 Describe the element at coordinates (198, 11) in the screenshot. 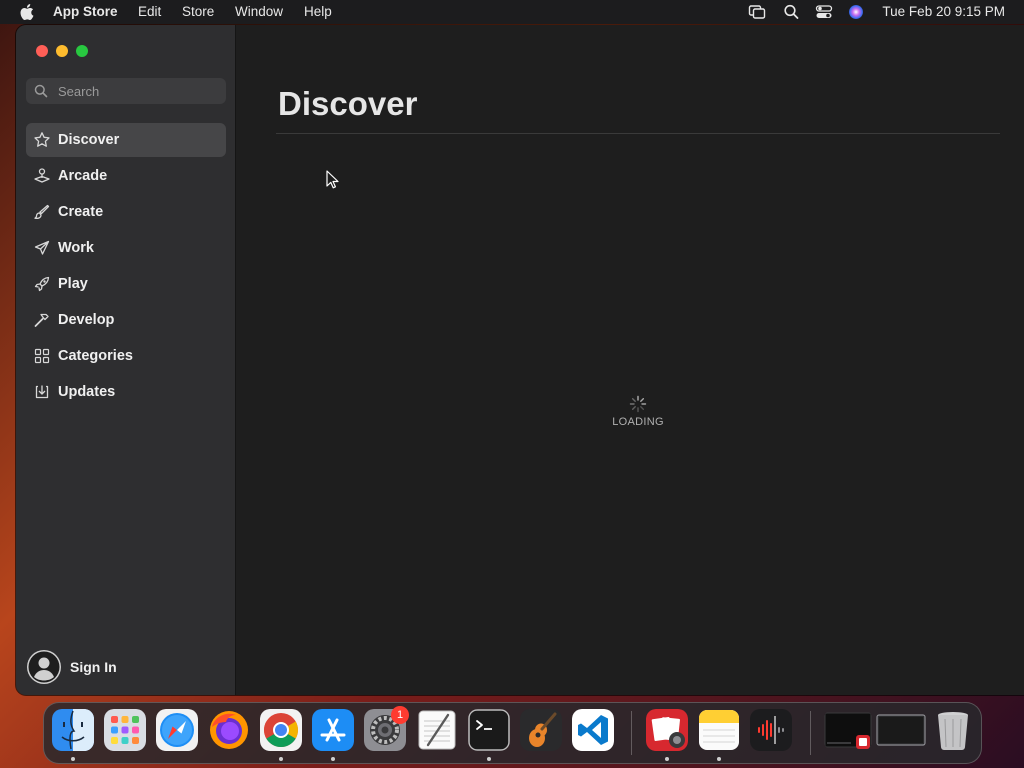

I see `menu-store: Store` at that location.